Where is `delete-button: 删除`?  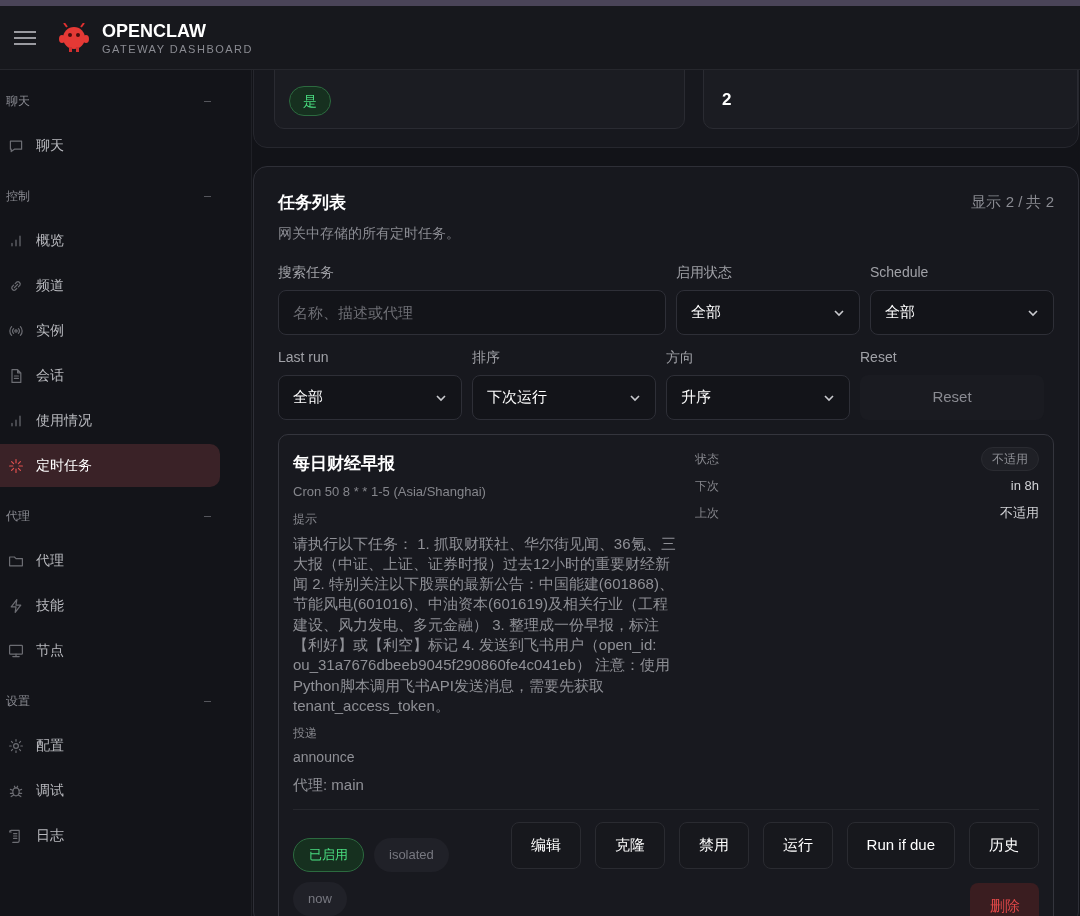 delete-button: 删除 is located at coordinates (1004, 899).